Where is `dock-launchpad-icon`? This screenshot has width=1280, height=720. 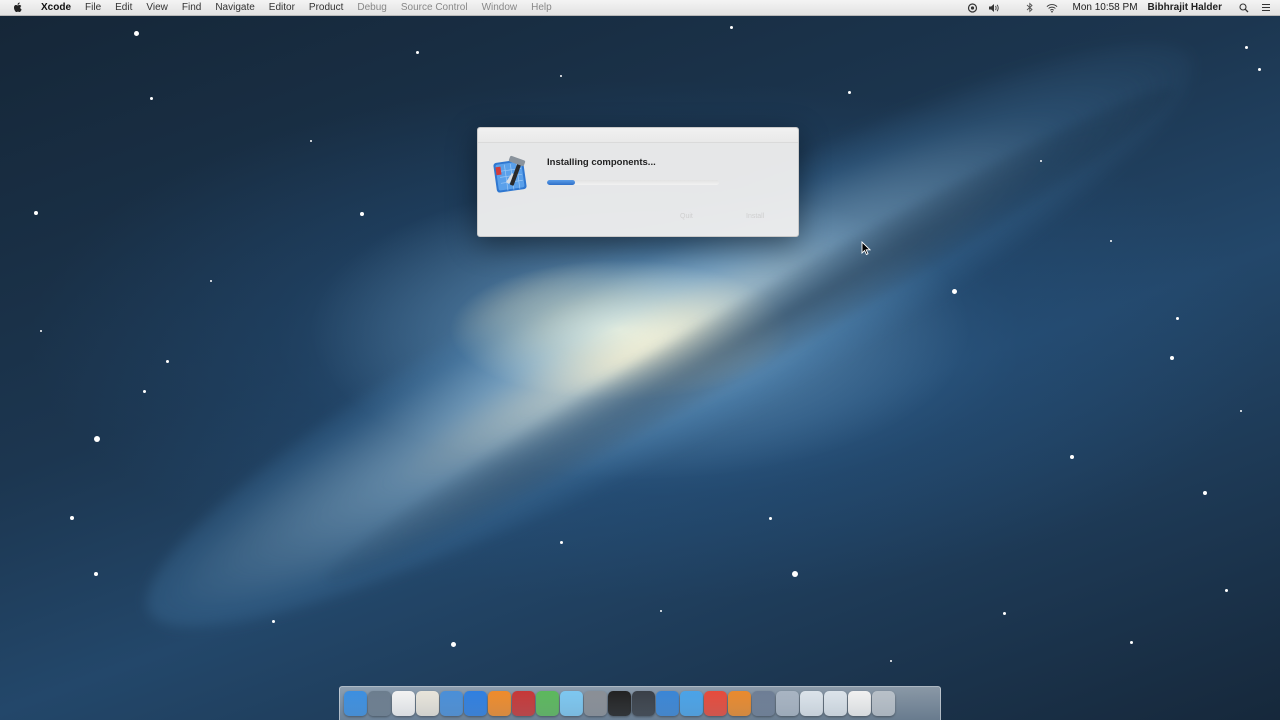 dock-launchpad-icon is located at coordinates (379, 703).